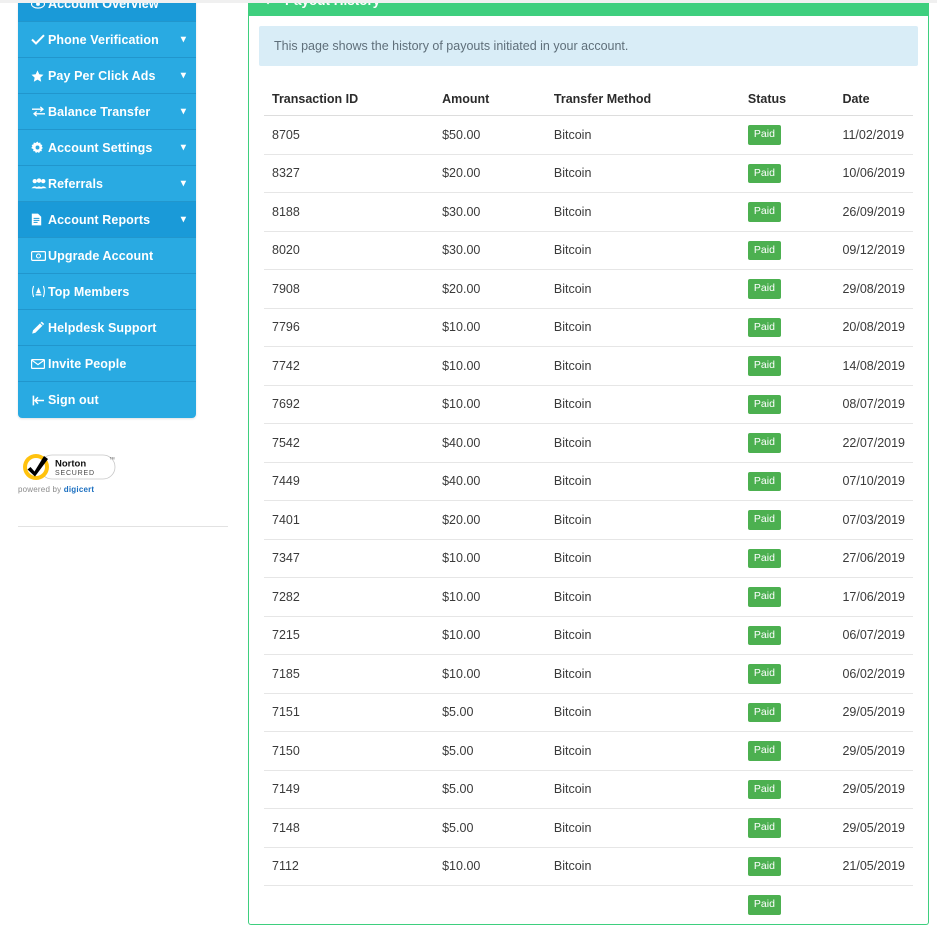 This screenshot has width=937, height=925. What do you see at coordinates (107, 220) in the screenshot?
I see `sidebar-item-account-reports: Account Reports ▾` at bounding box center [107, 220].